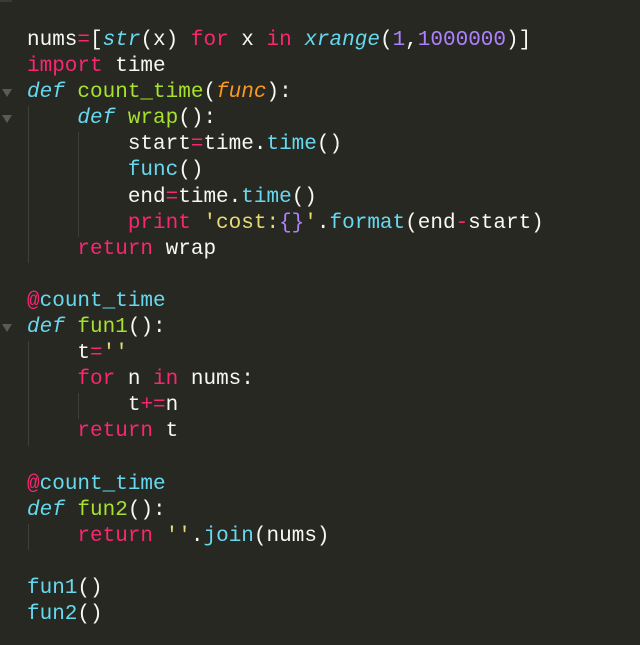  Describe the element at coordinates (115, 432) in the screenshot. I see `code-token-kw: return` at that location.